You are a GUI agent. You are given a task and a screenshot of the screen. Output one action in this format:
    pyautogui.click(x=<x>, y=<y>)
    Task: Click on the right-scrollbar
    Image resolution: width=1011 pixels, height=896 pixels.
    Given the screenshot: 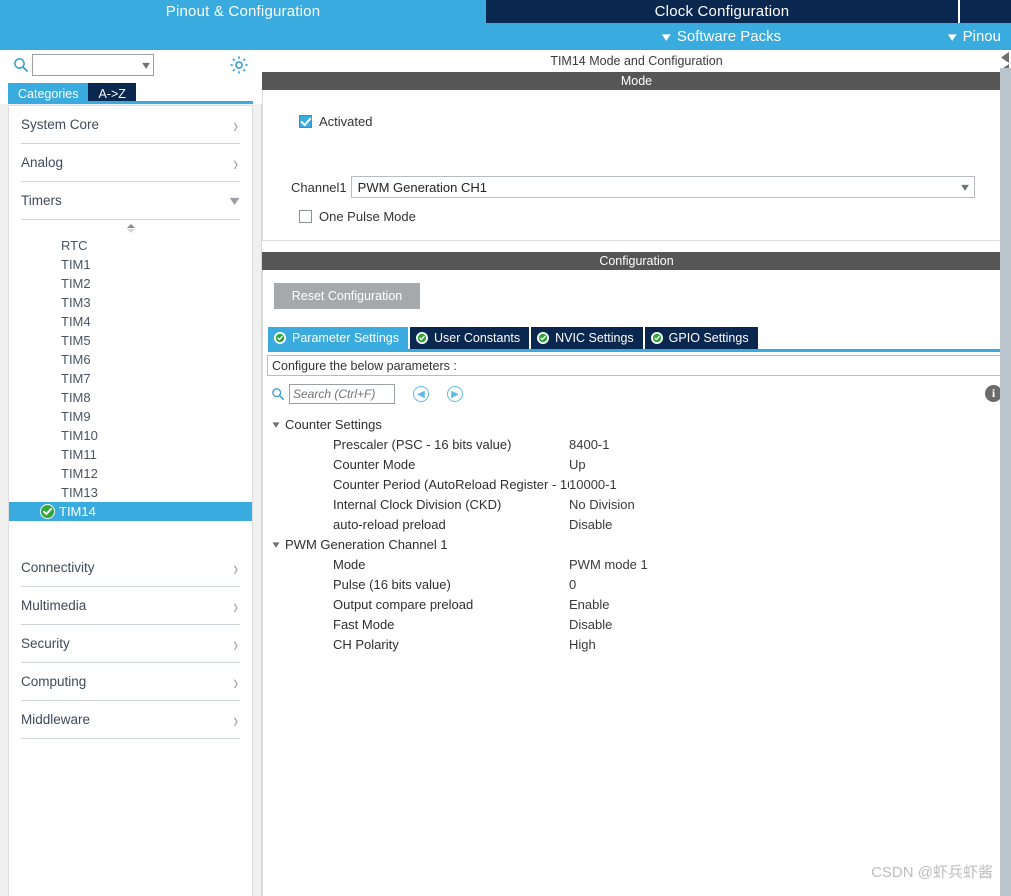 What is the action you would take?
    pyautogui.click(x=1005, y=473)
    